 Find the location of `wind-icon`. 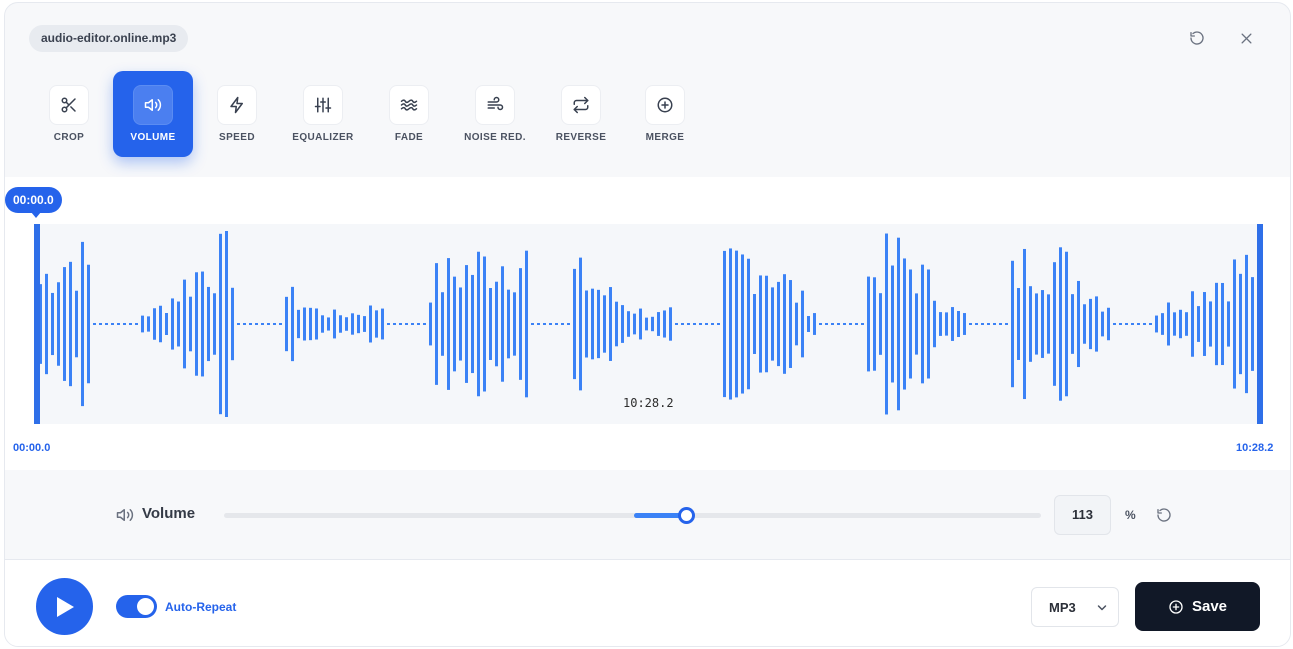

wind-icon is located at coordinates (495, 105).